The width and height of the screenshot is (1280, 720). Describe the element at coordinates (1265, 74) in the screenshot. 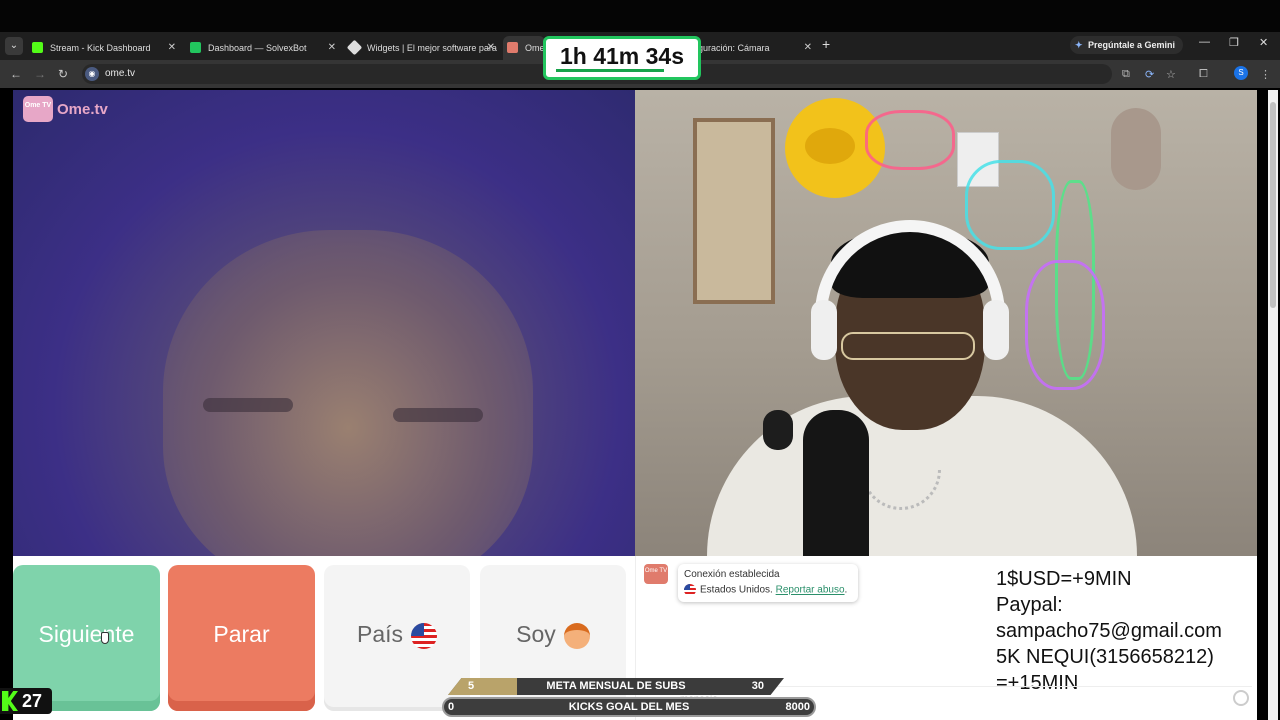

I see `menu-kebab-icon: ⋮` at that location.